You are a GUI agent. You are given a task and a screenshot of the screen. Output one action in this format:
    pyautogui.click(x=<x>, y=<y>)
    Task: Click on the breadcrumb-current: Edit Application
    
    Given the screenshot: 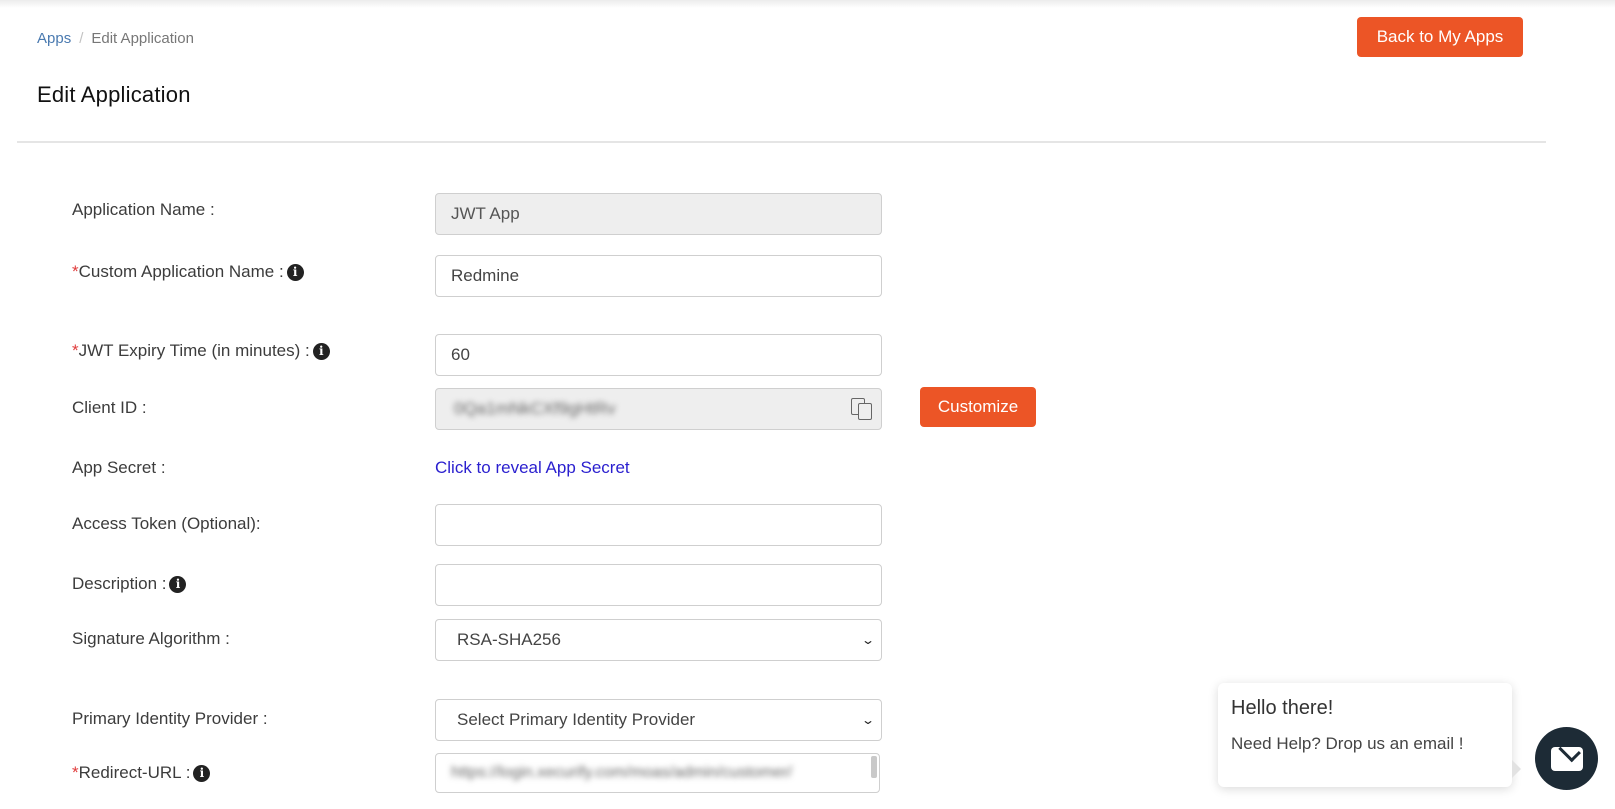 What is the action you would take?
    pyautogui.click(x=142, y=38)
    